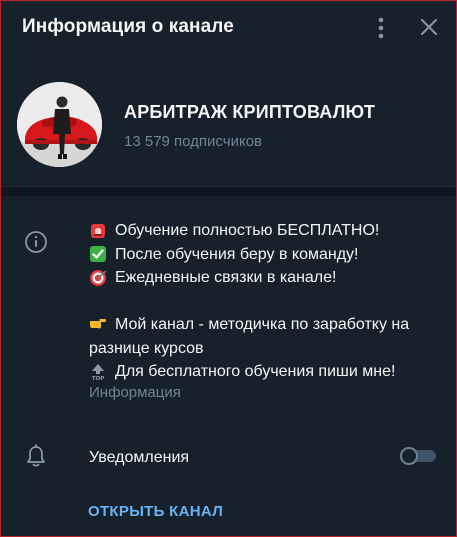 This screenshot has width=457, height=537. I want to click on vertical-dots-icon, so click(381, 28).